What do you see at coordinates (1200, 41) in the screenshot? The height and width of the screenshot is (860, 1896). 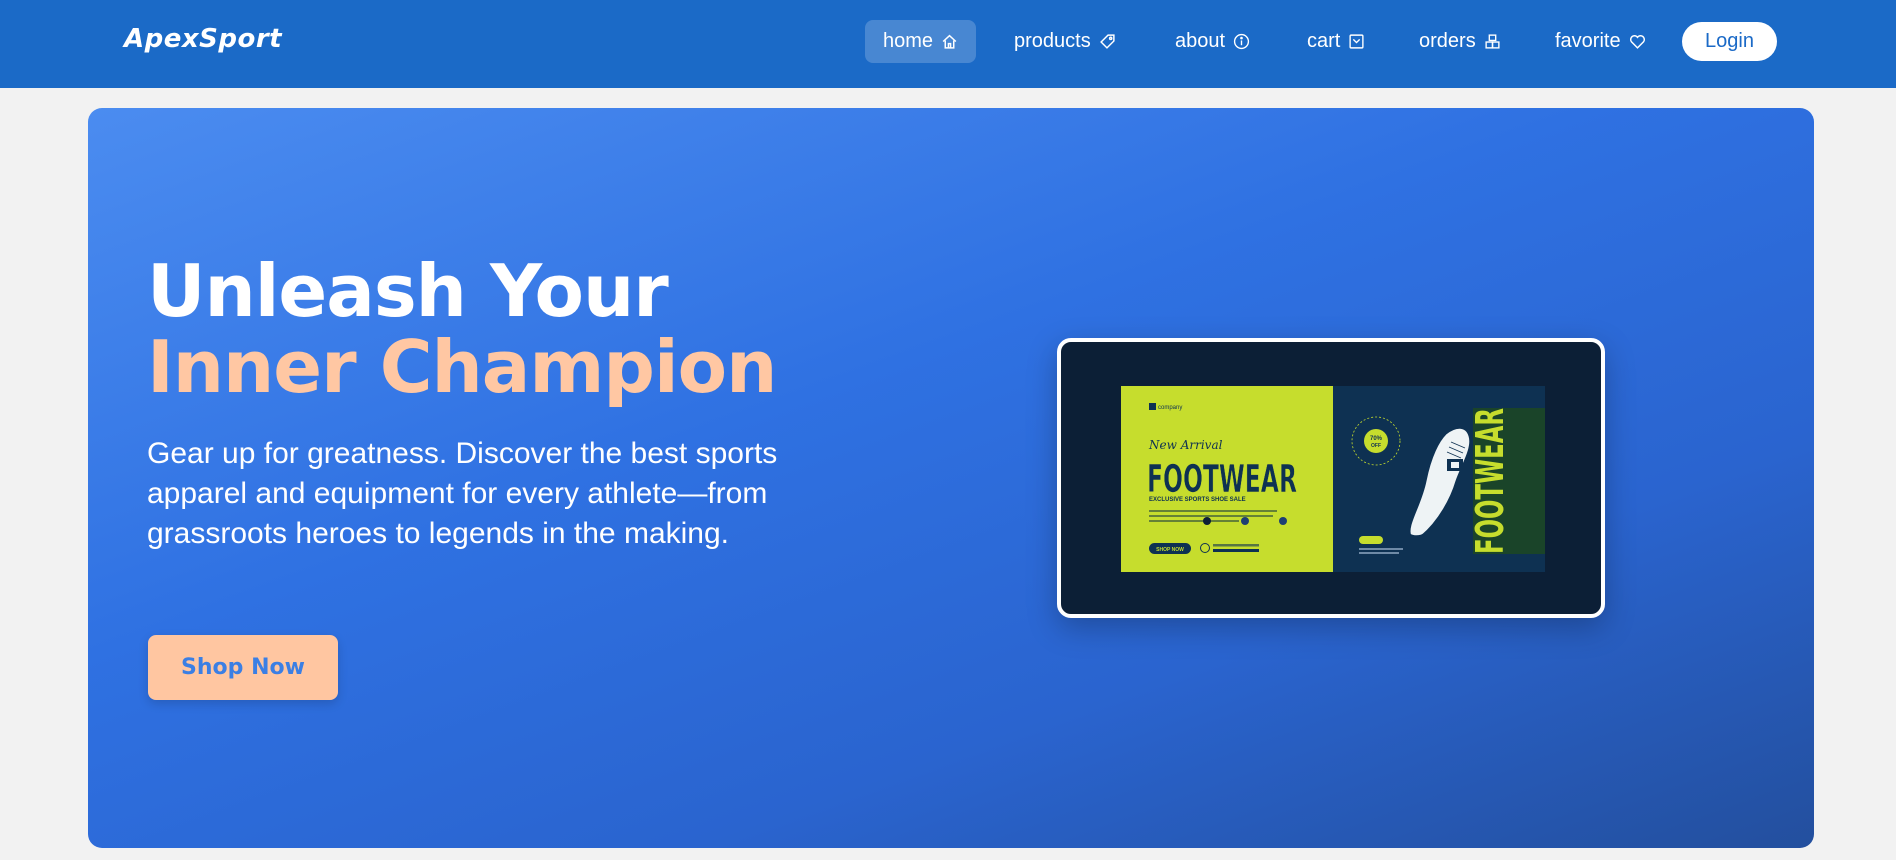 I see `nav-about-label: about` at bounding box center [1200, 41].